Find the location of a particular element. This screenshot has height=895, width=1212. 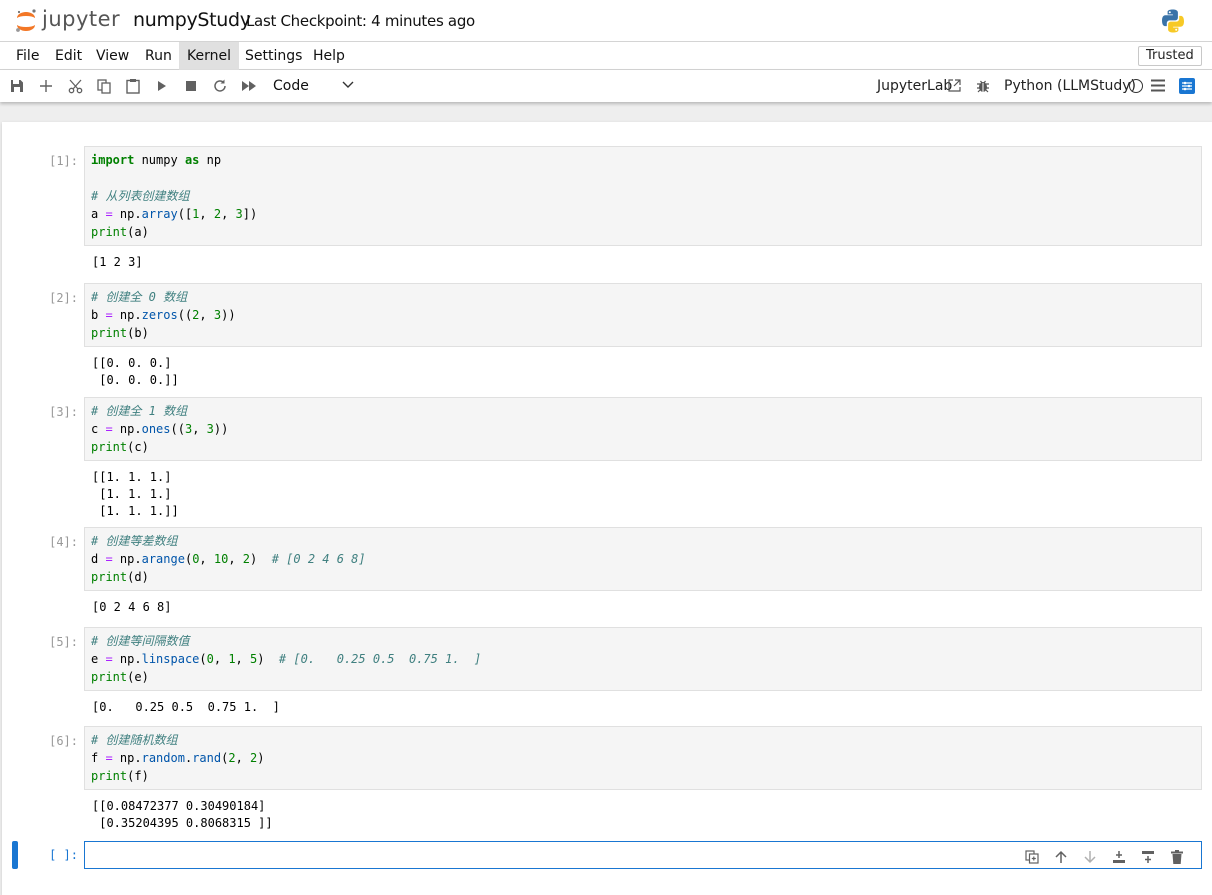

jupyter-logo: jupyter is located at coordinates (68, 20).